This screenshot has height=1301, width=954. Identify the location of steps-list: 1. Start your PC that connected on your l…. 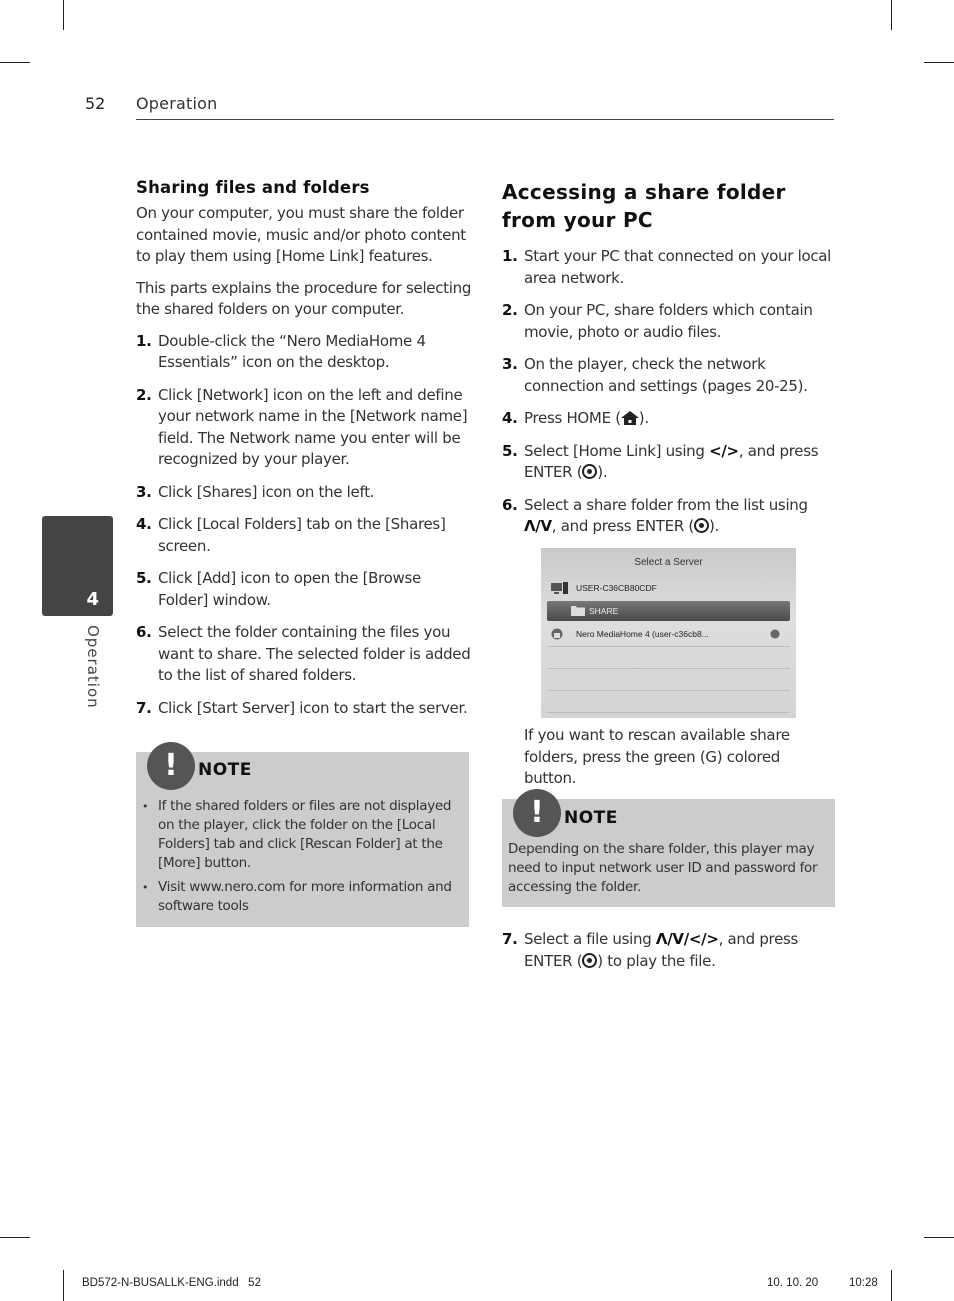
(669, 392).